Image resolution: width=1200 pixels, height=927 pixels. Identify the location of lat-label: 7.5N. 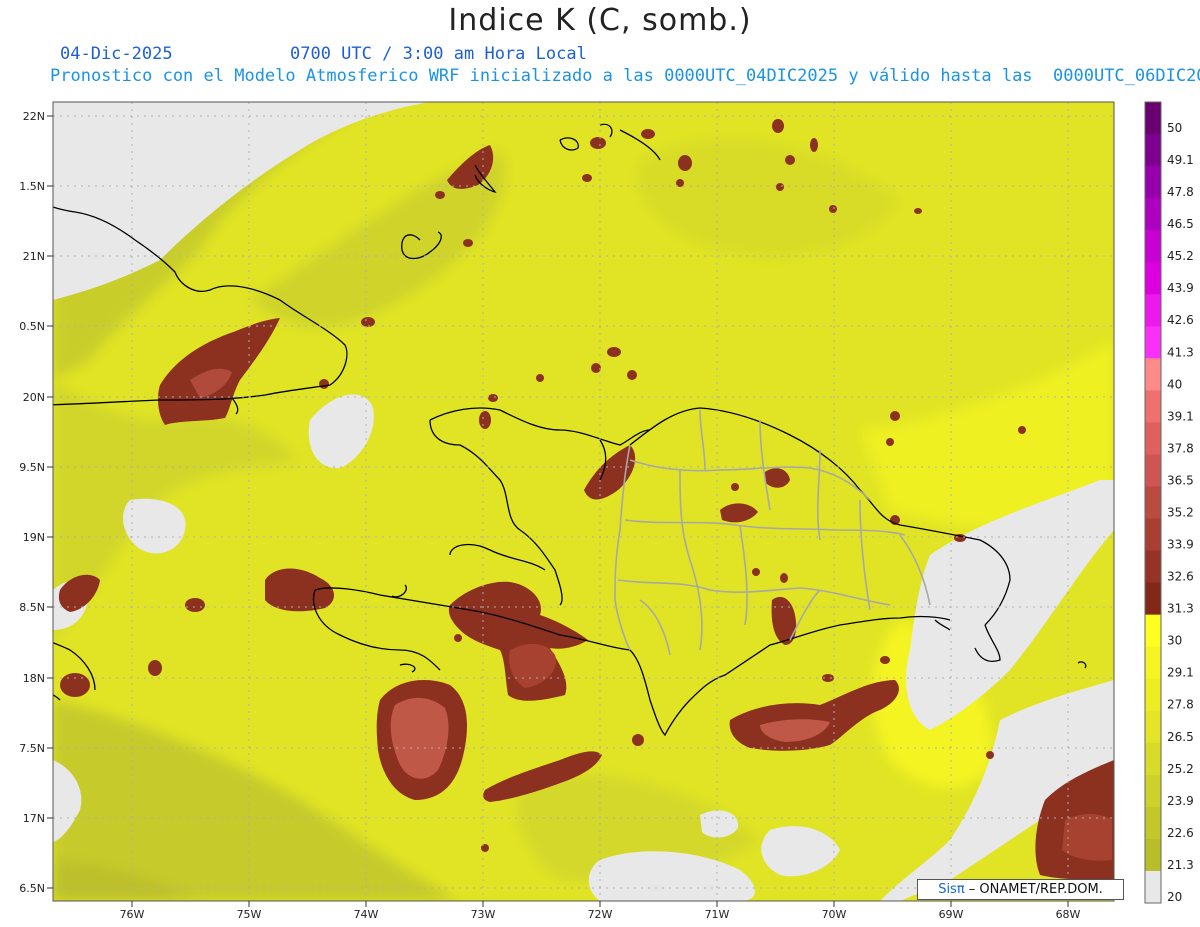
(32, 748).